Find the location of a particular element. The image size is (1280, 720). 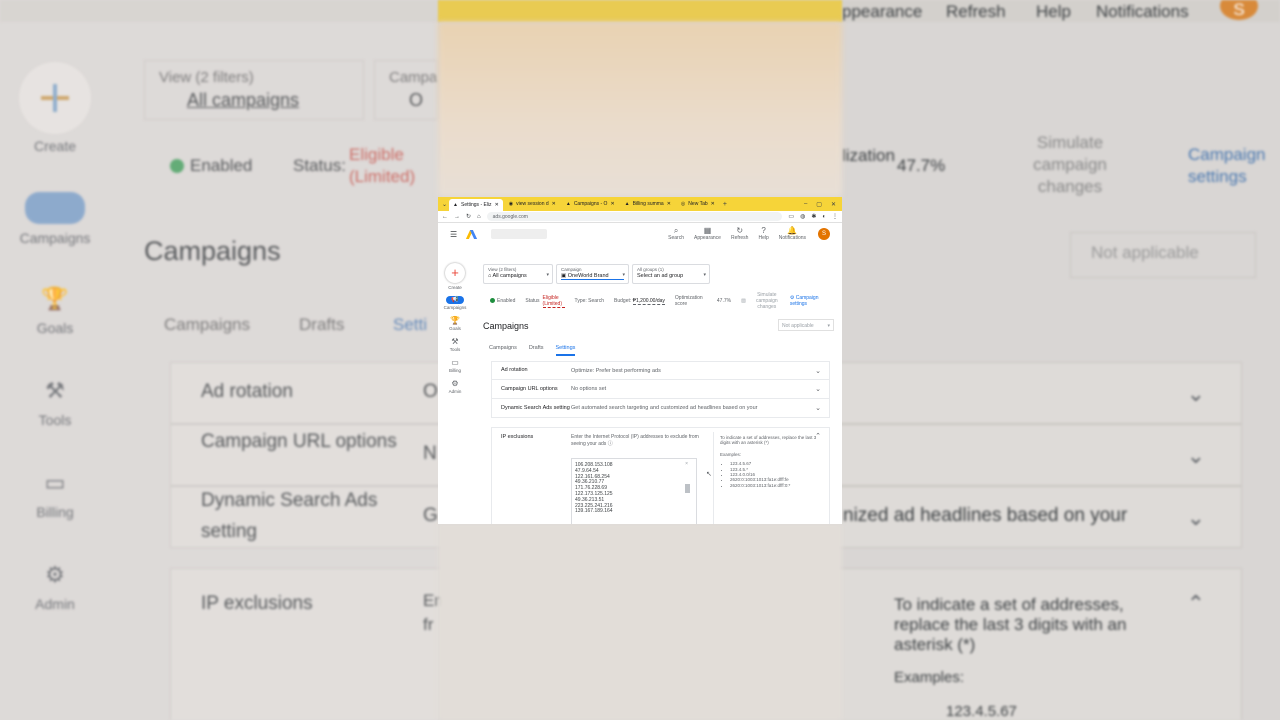

side-label: Admin is located at coordinates (455, 391).